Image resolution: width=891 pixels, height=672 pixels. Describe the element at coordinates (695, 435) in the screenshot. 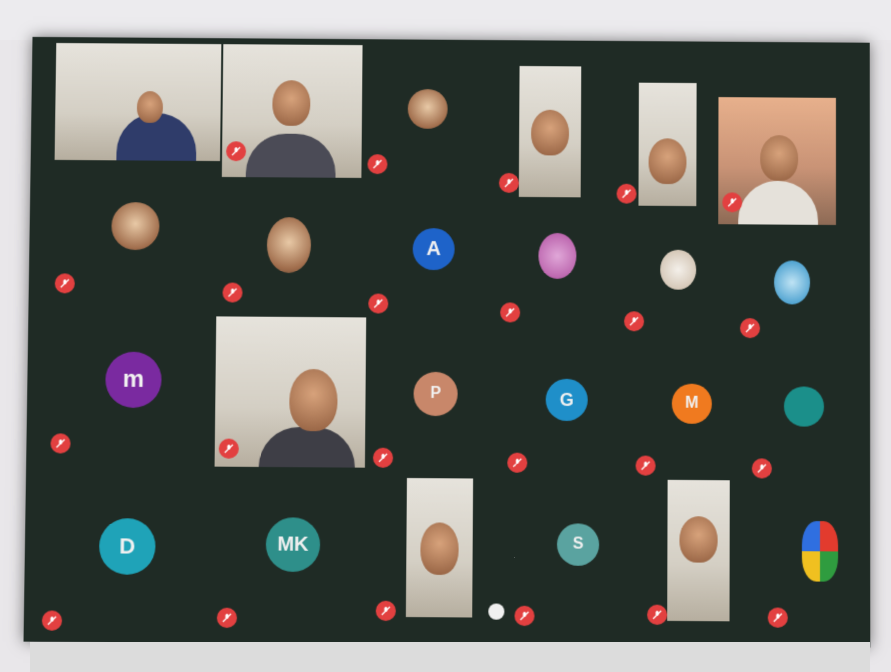

I see `participant-tile: M` at that location.